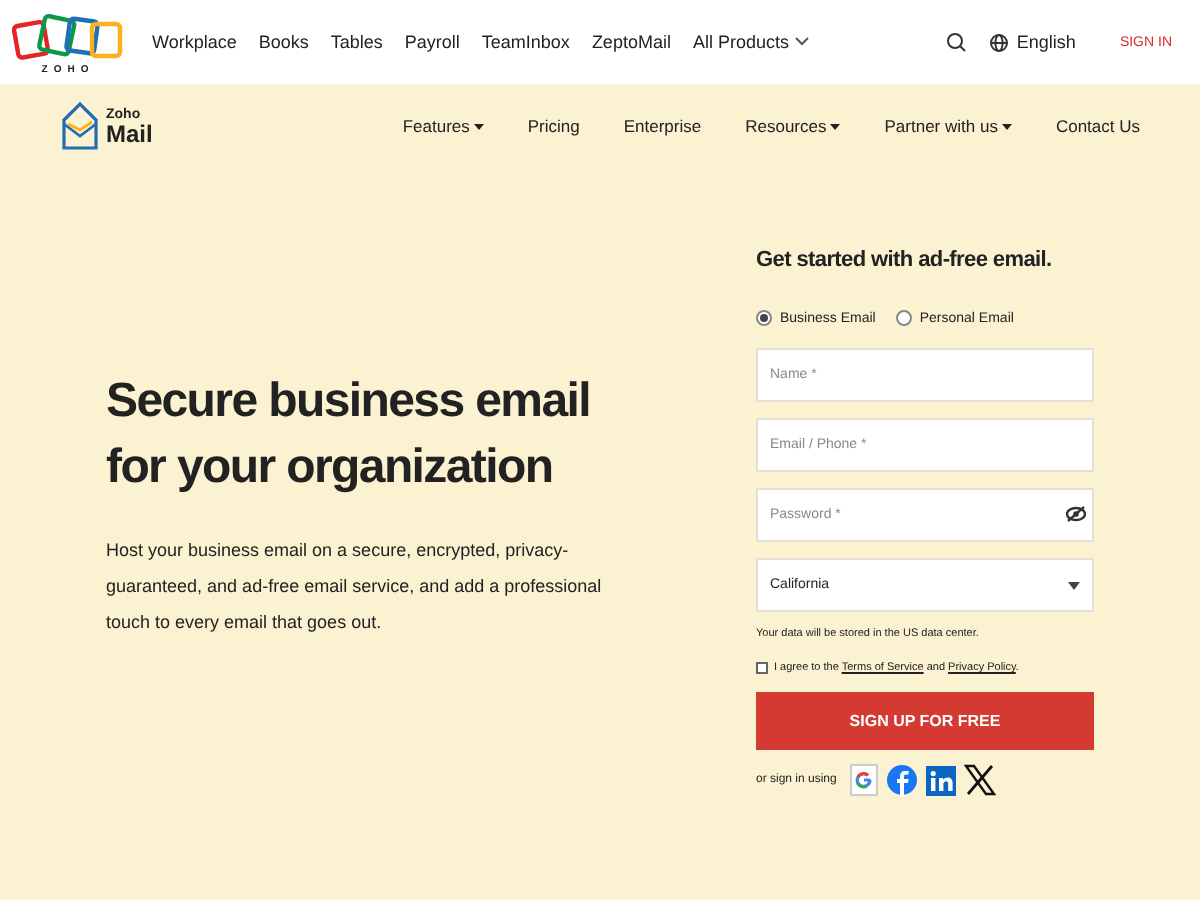 The image size is (1200, 900). What do you see at coordinates (68, 37) in the screenshot?
I see `zoho-logo-icon` at bounding box center [68, 37].